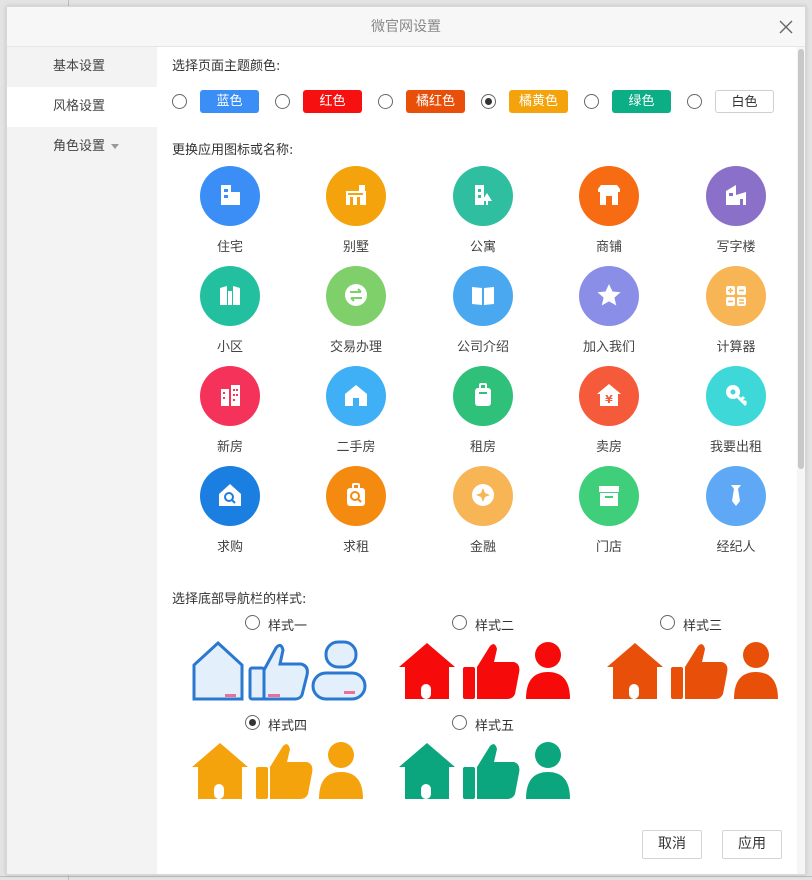  I want to click on app-icon-label: 公寓, so click(482, 247).